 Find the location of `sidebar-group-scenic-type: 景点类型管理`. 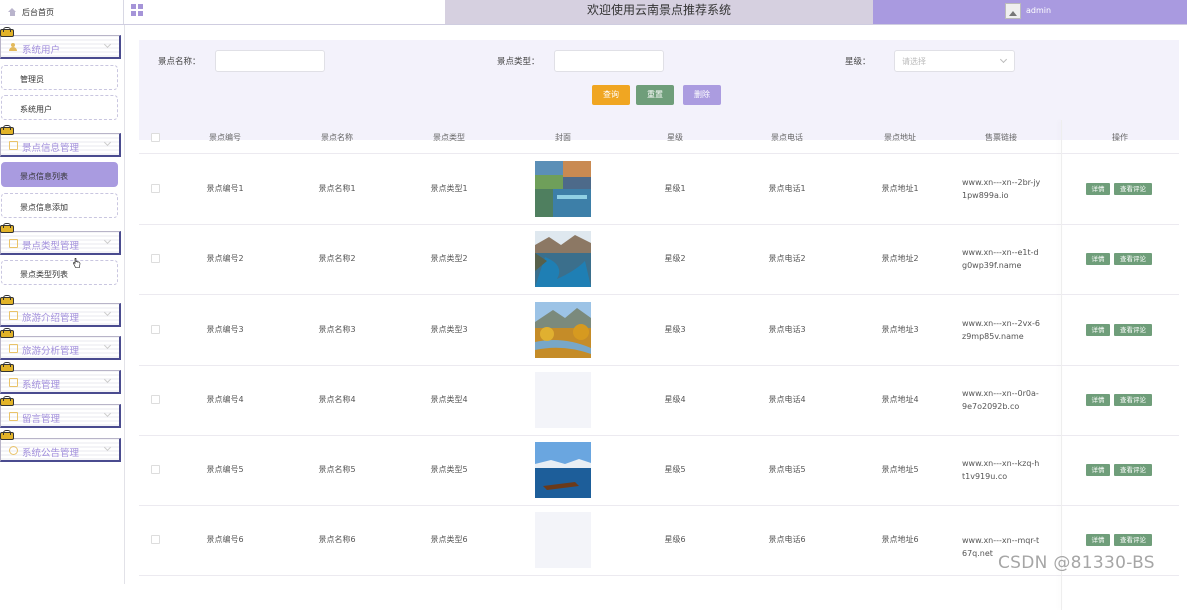

sidebar-group-scenic-type: 景点类型管理 is located at coordinates (60, 239).